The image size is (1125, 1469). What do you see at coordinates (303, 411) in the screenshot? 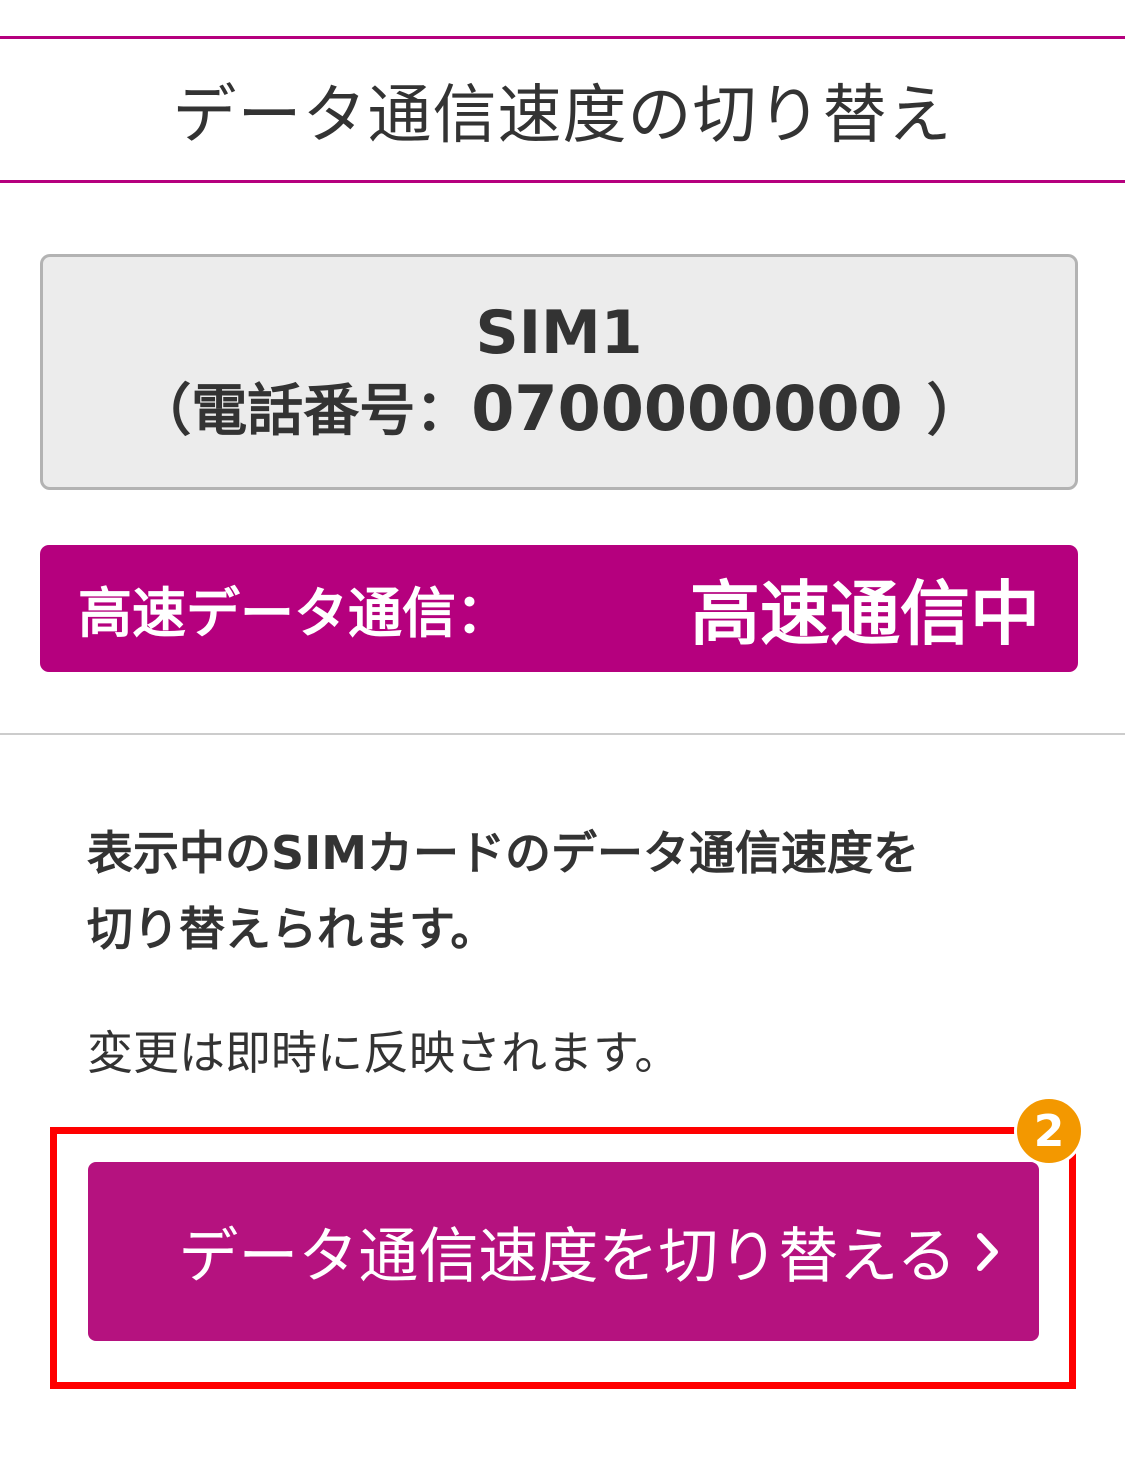
I see `phone-prefix: （電話番号：` at bounding box center [303, 411].